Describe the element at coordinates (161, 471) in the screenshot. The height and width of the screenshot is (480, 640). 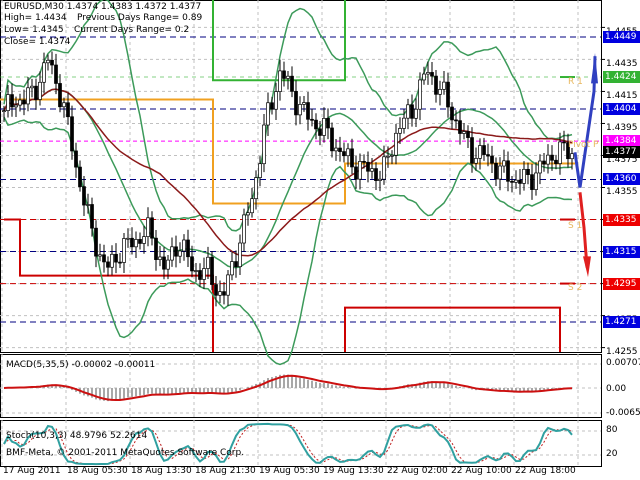
I see `time-label: 18 Aug 13:30` at that location.